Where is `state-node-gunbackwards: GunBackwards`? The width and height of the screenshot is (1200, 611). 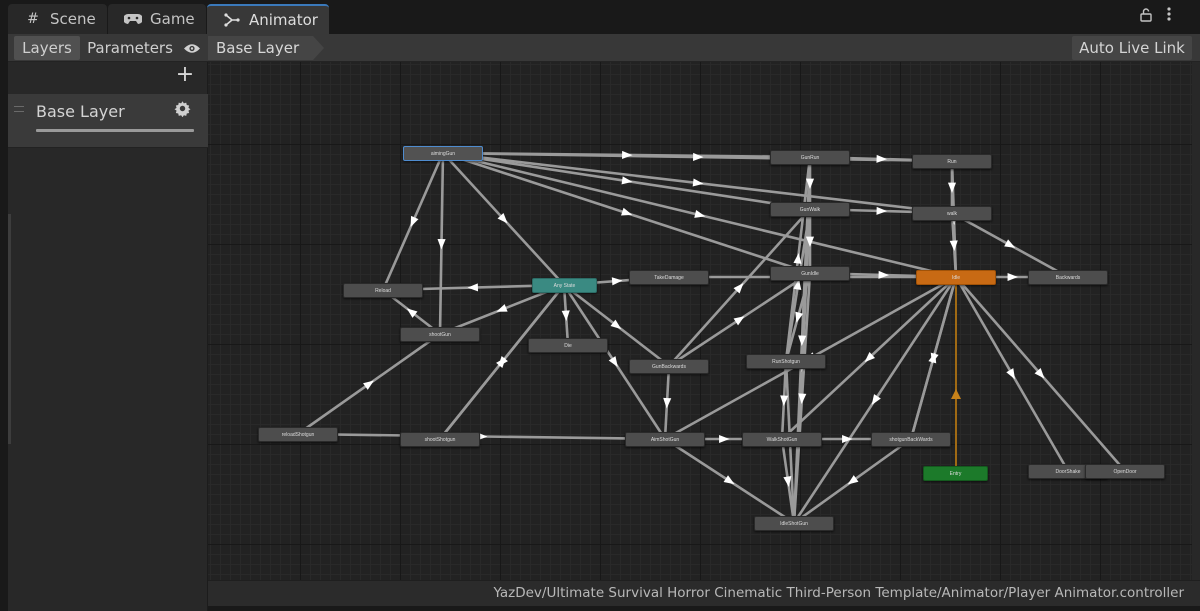
state-node-gunbackwards: GunBackwards is located at coordinates (669, 366).